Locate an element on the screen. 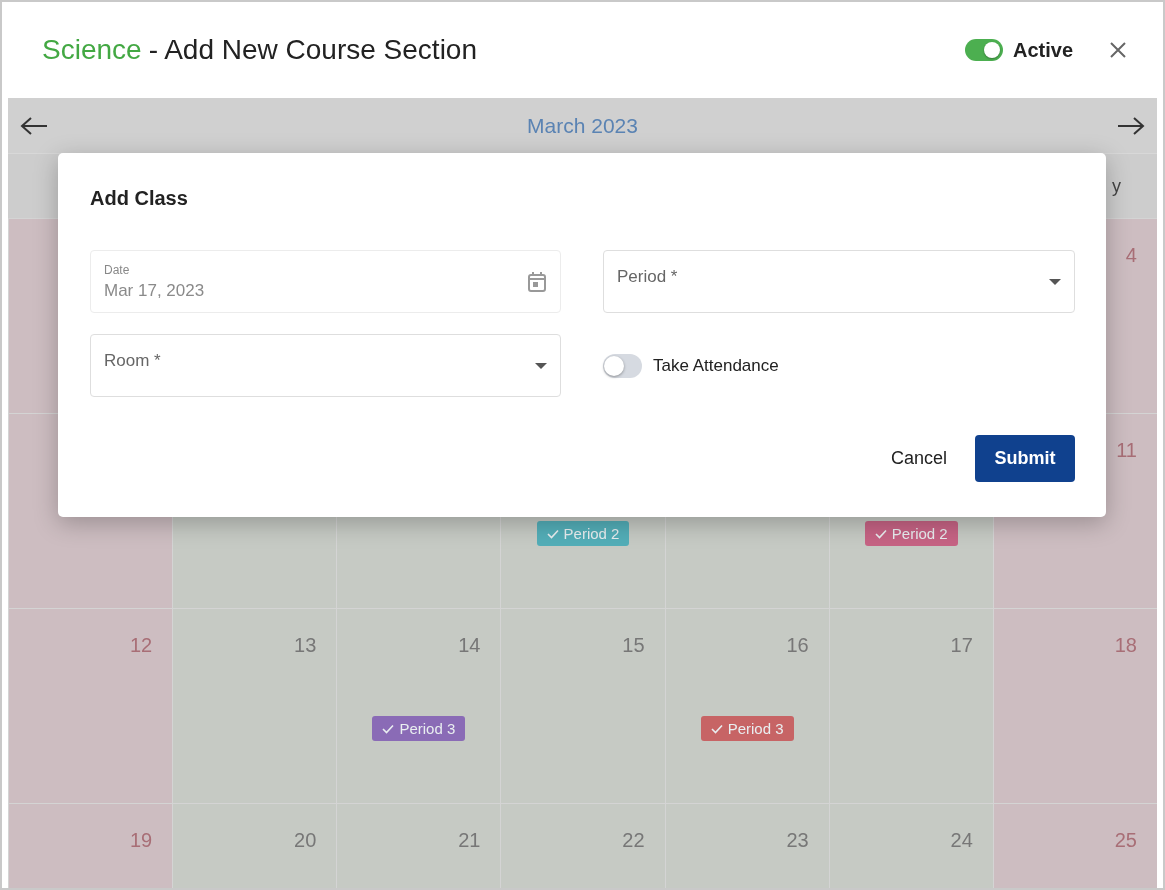 The width and height of the screenshot is (1165, 890). day-number: 14 is located at coordinates (469, 646).